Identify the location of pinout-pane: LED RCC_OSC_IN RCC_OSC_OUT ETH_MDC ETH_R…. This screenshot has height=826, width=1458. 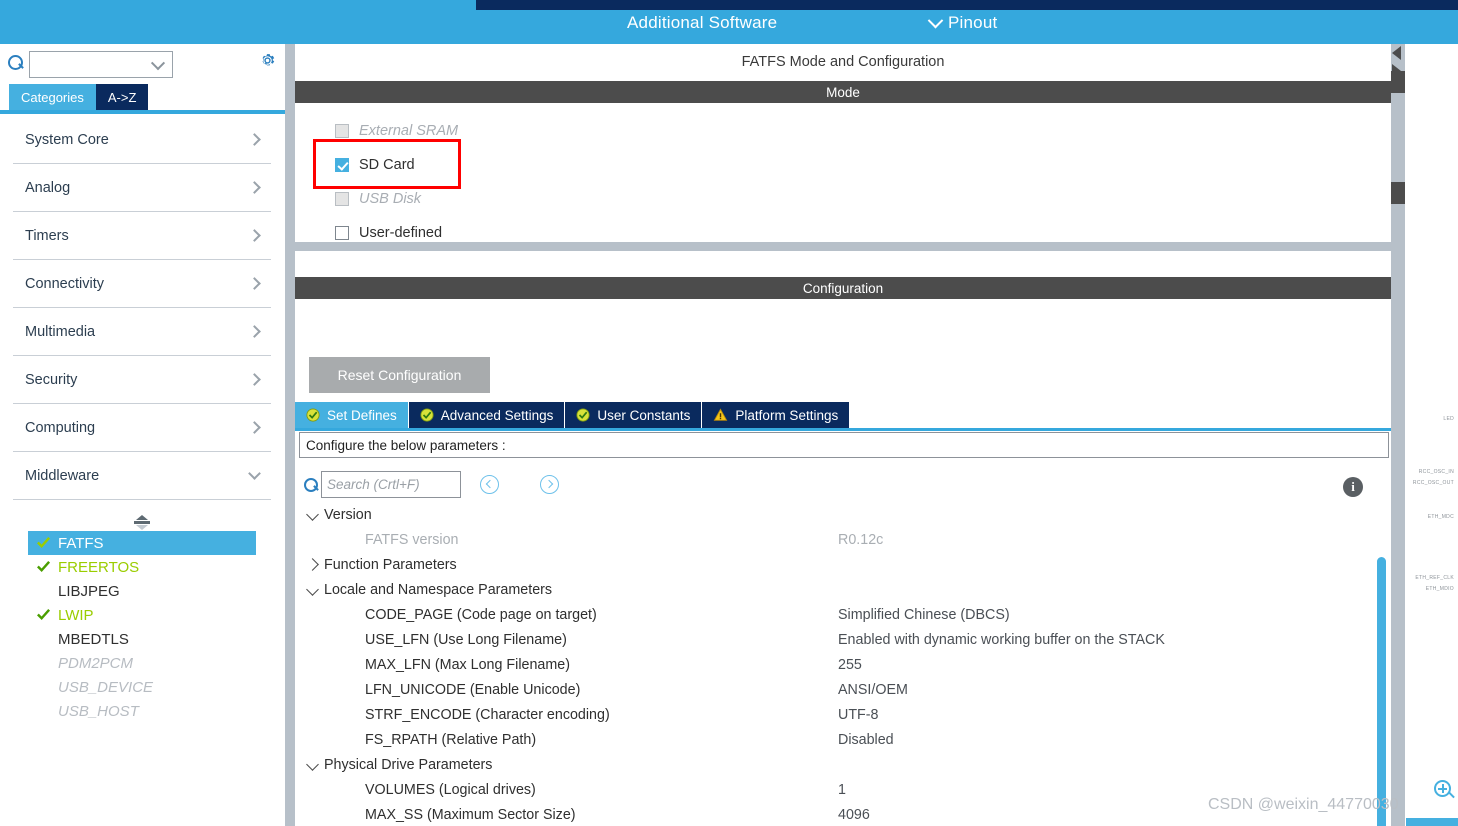
(1431, 435).